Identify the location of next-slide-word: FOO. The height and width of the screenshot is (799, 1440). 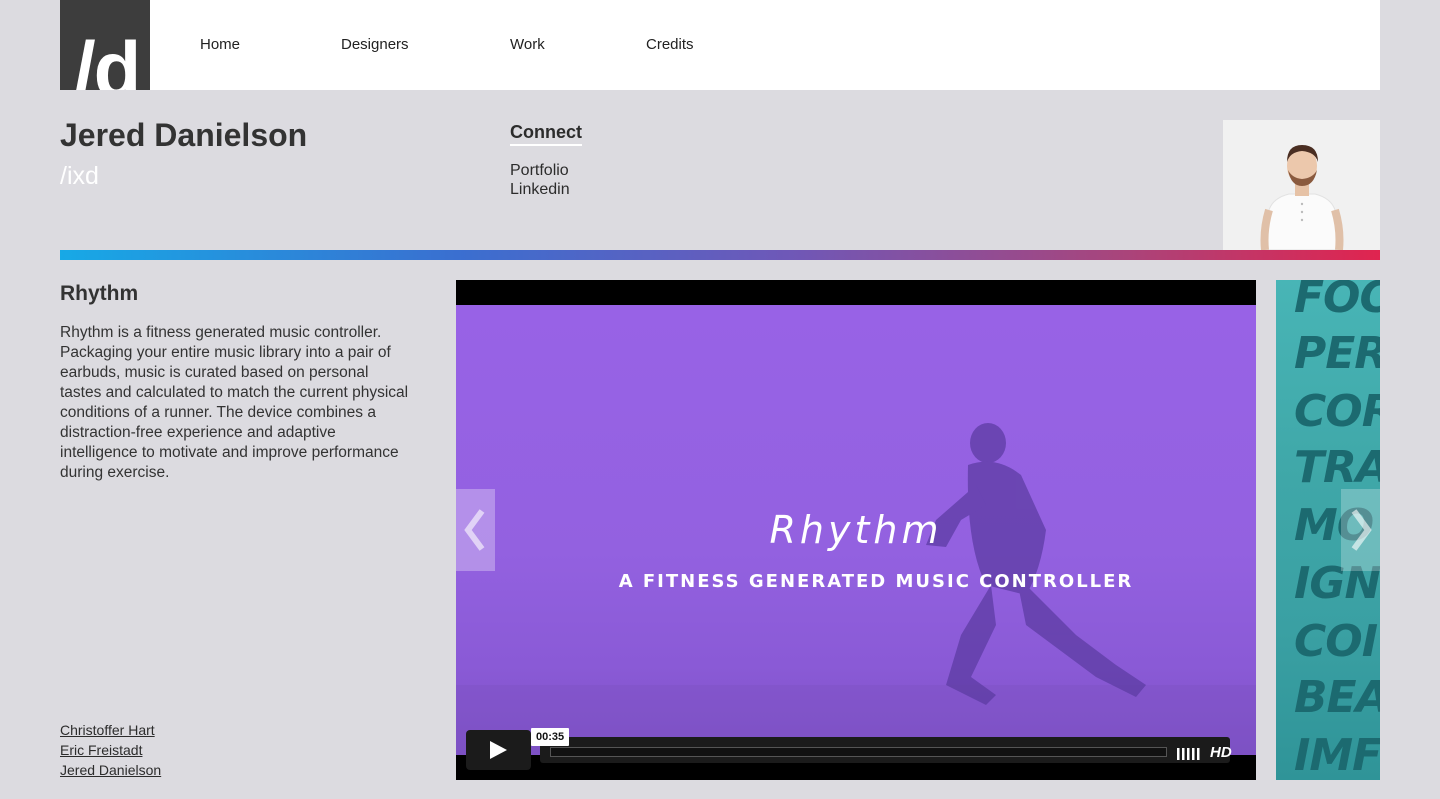
(1337, 301).